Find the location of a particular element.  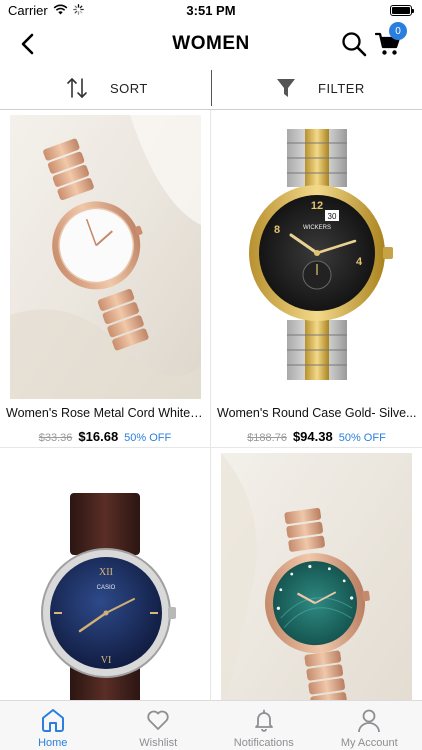

product-image-leather-watch: XII CASIO VI is located at coordinates (105, 576).